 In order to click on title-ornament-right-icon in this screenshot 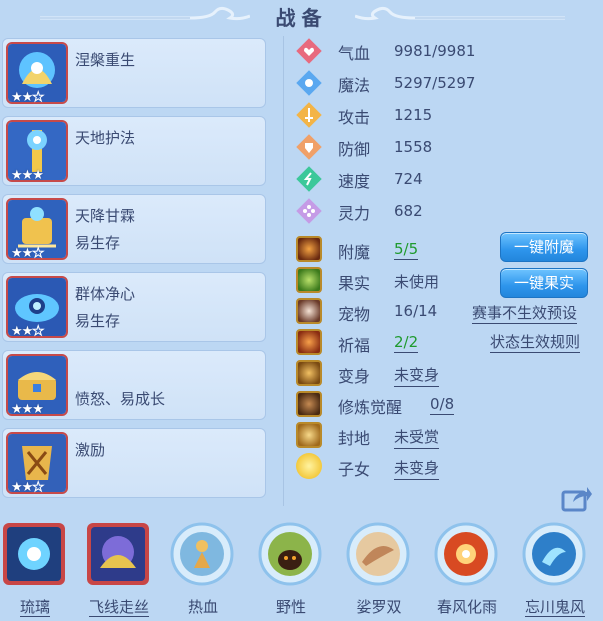, I will do `click(460, 13)`.